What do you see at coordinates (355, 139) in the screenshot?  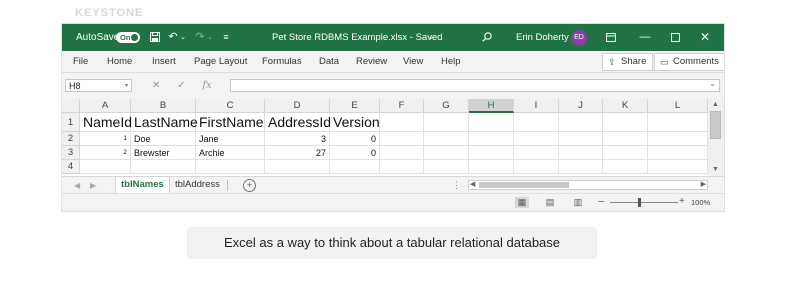 I see `cell-e2: 0` at bounding box center [355, 139].